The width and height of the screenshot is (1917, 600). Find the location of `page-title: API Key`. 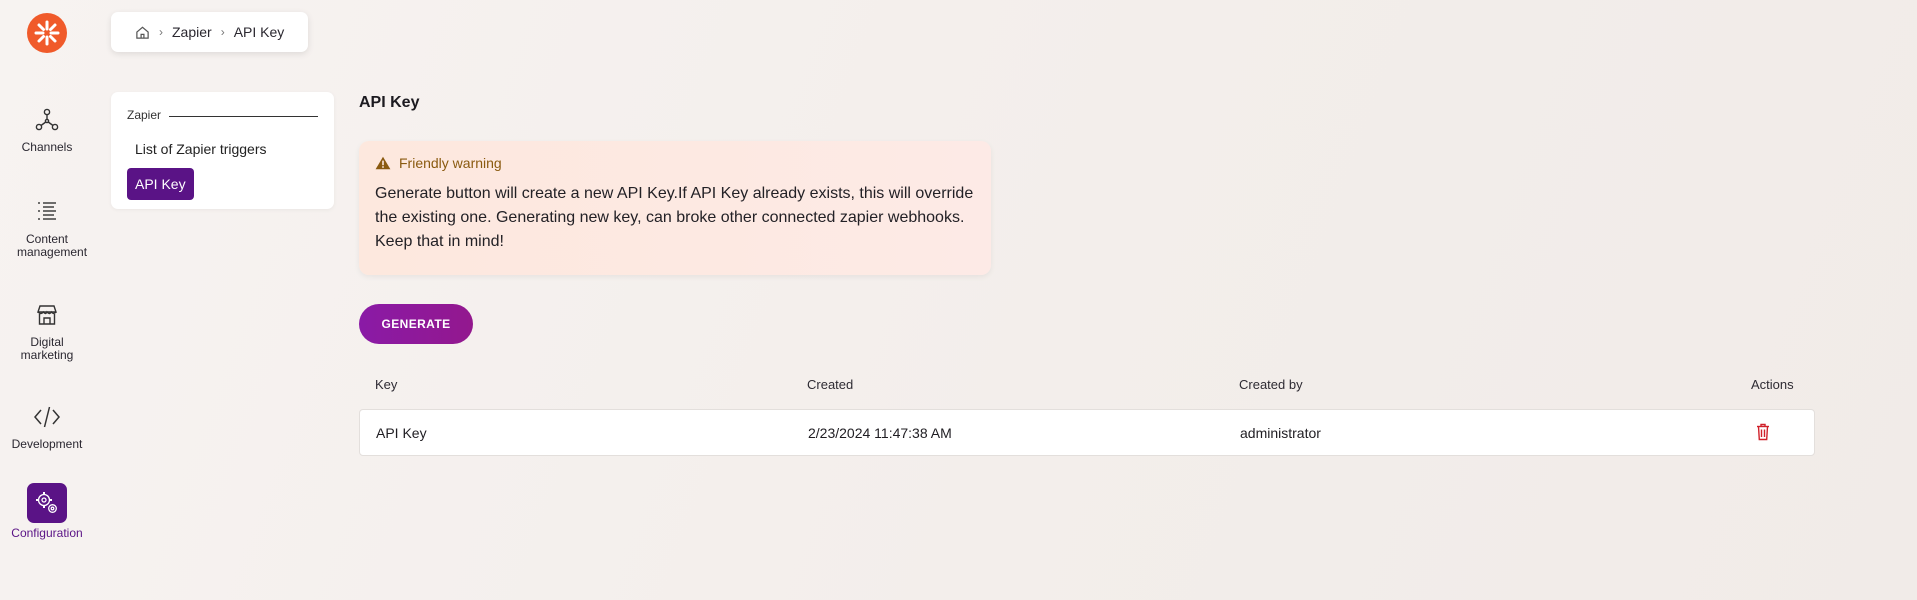

page-title: API Key is located at coordinates (389, 102).